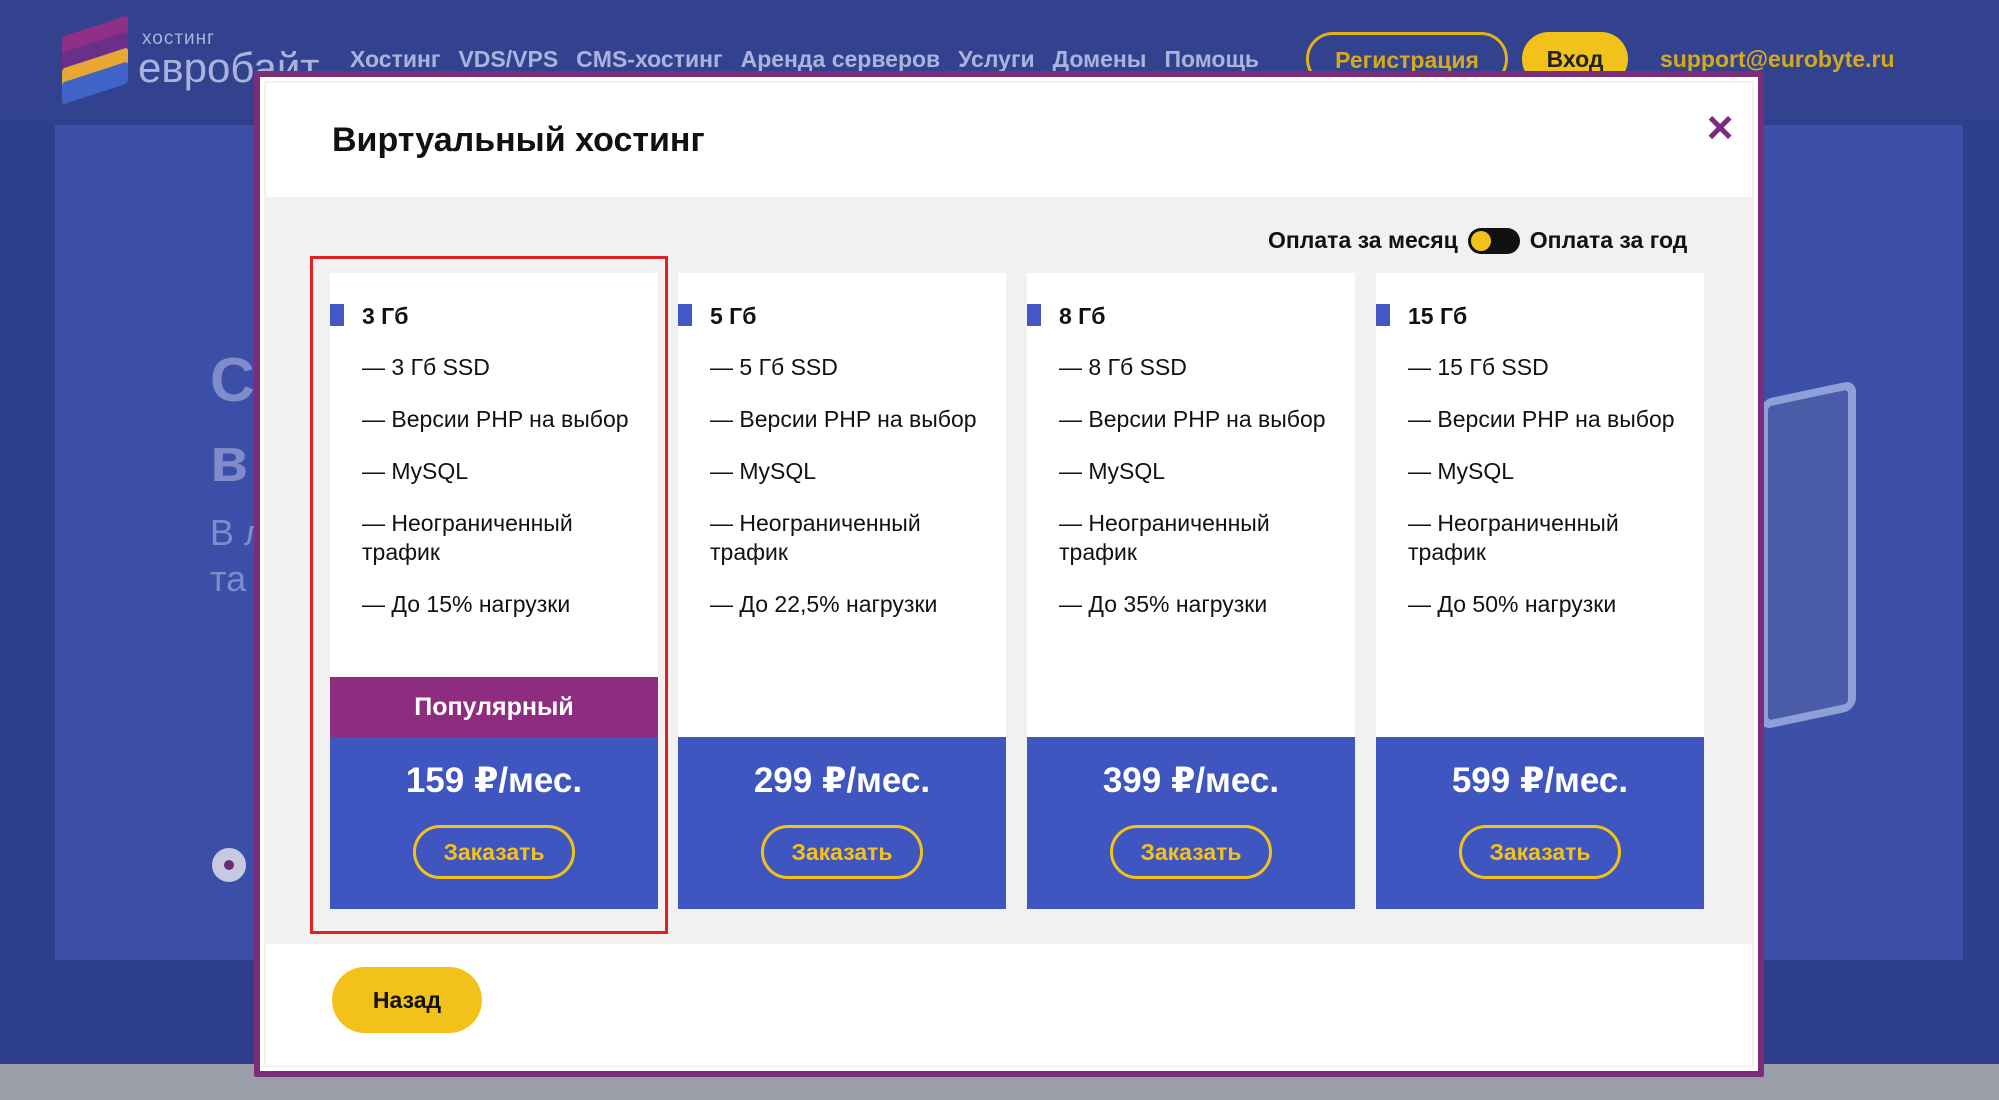 Image resolution: width=1999 pixels, height=1100 pixels. Describe the element at coordinates (842, 823) in the screenshot. I see `plan-price-block: 299 ₽/мес. Заказать` at that location.